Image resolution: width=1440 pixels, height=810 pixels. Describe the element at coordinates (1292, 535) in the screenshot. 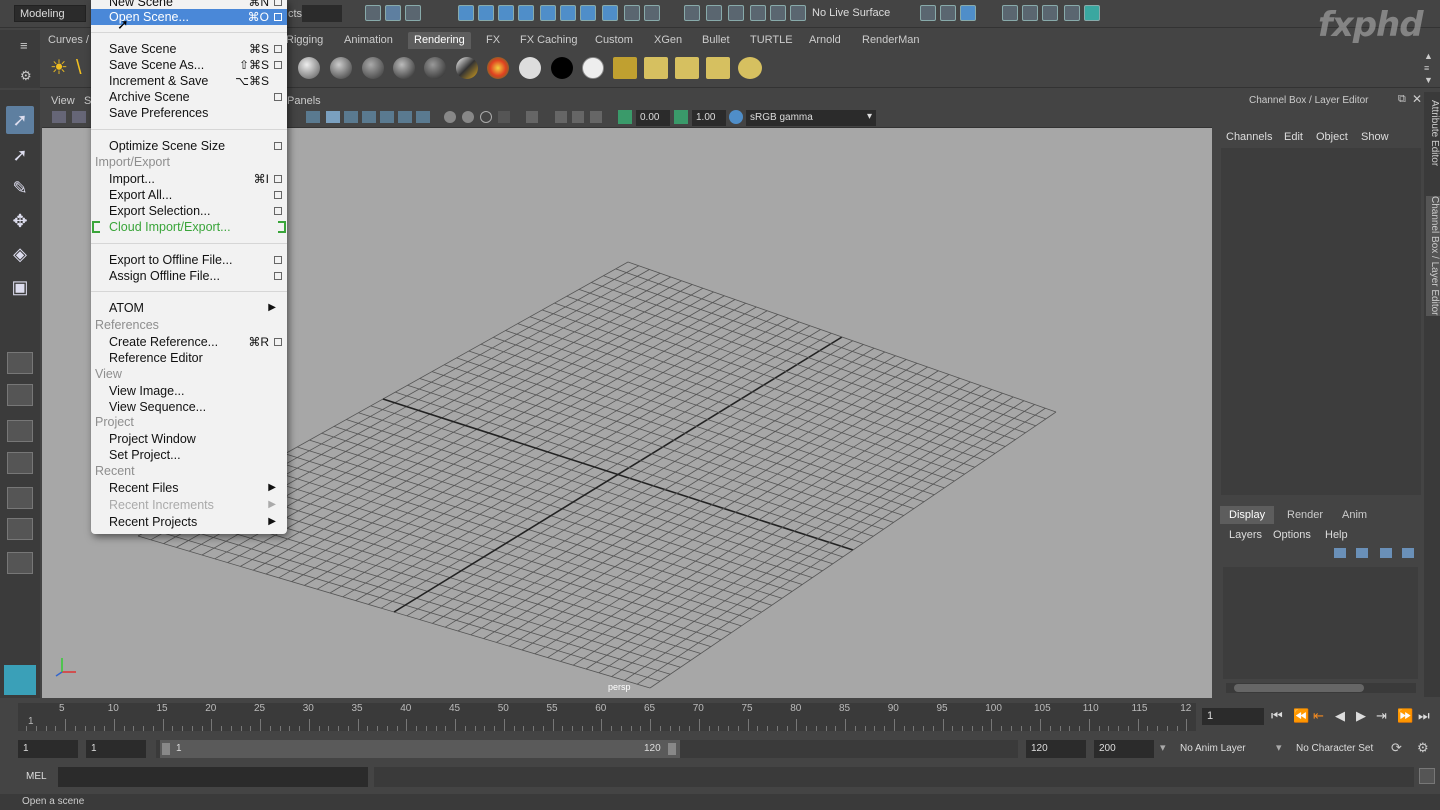

I see `menu-options: Options` at that location.